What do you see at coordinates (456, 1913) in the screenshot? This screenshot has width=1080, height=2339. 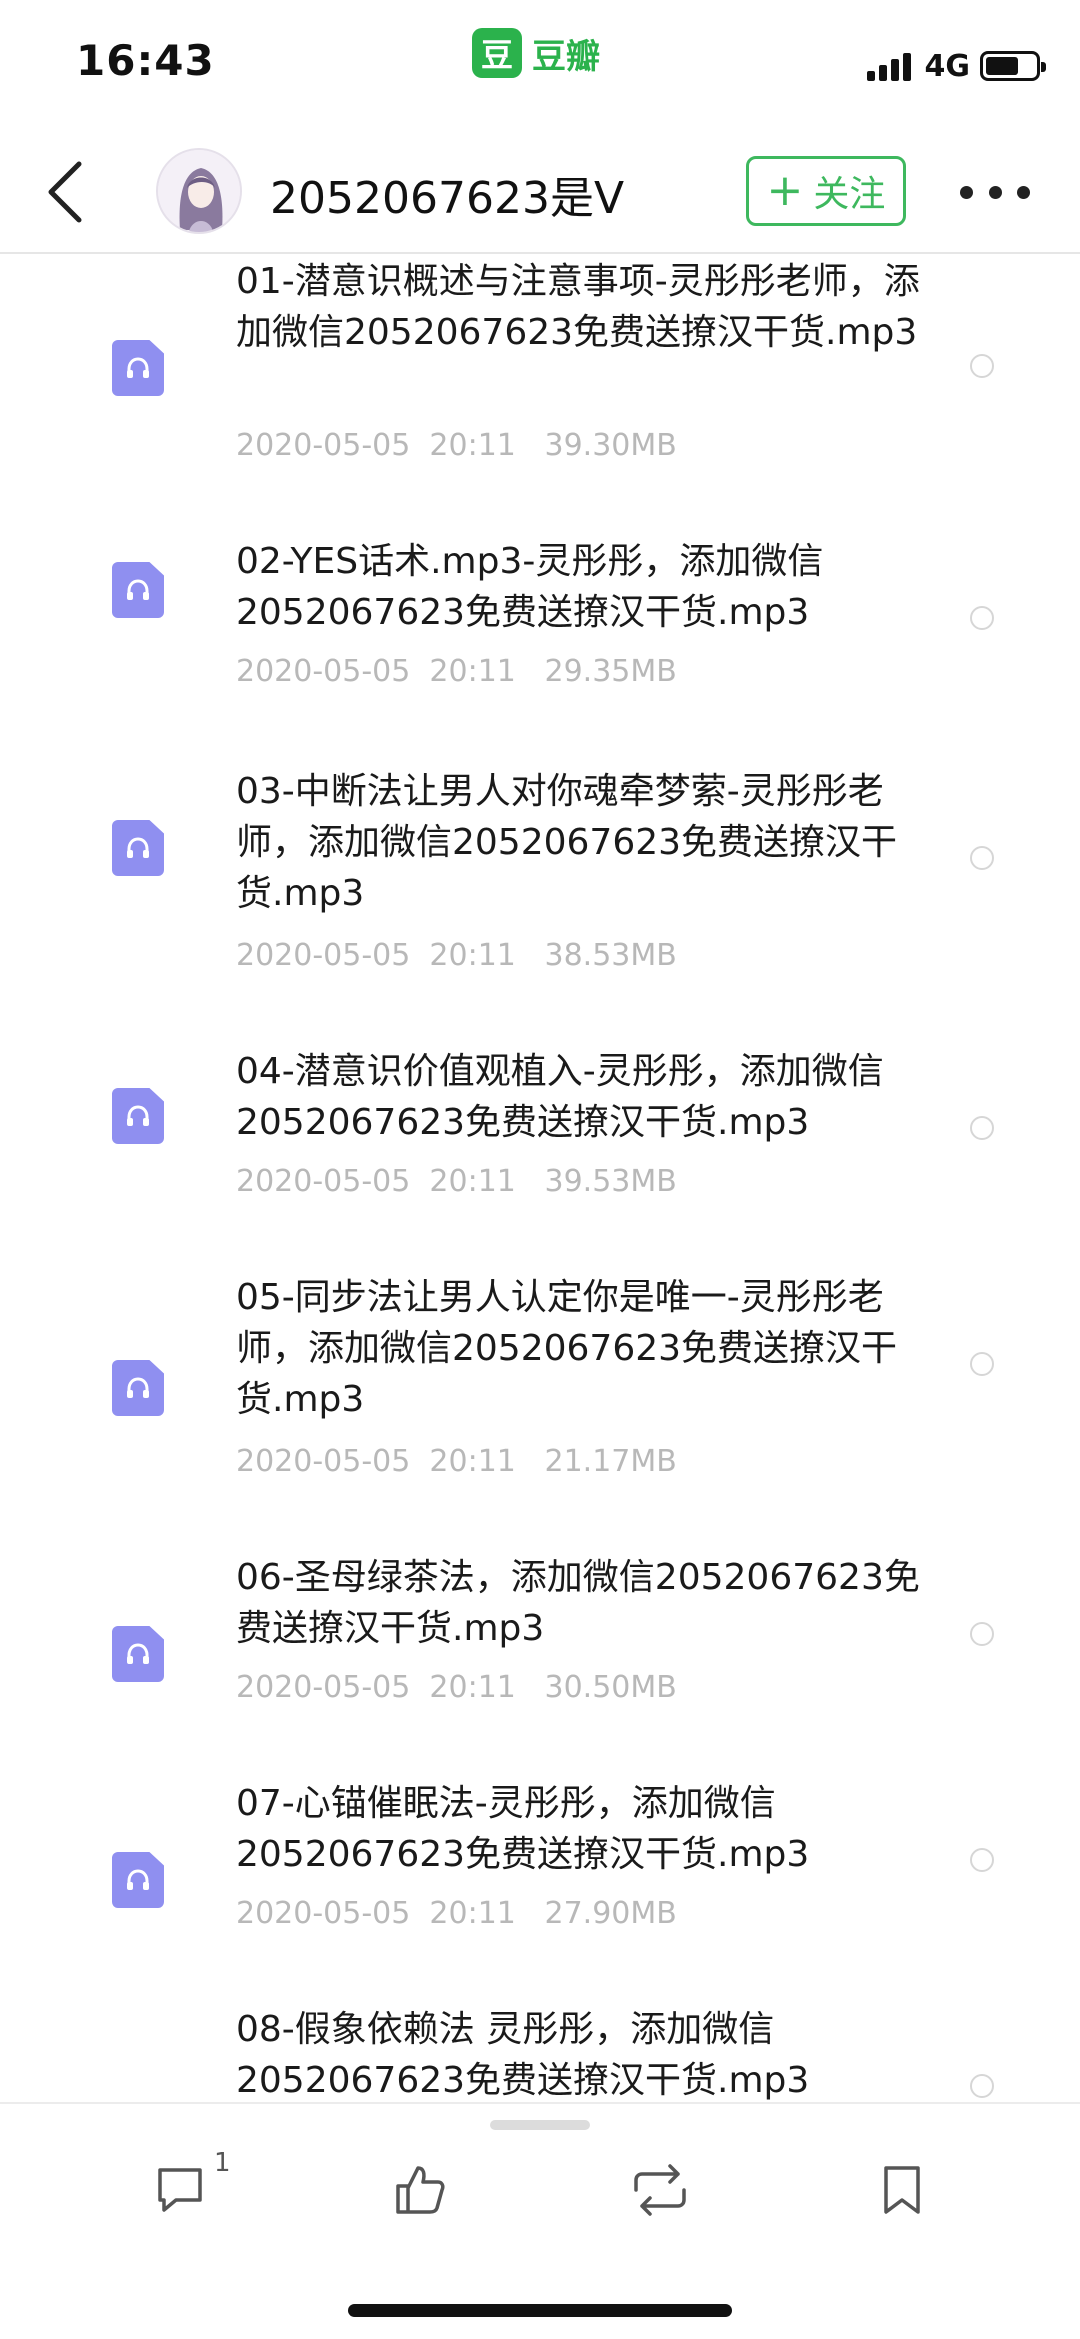 I see `file-meta: 2020-05-05 20:11 27.90MB` at bounding box center [456, 1913].